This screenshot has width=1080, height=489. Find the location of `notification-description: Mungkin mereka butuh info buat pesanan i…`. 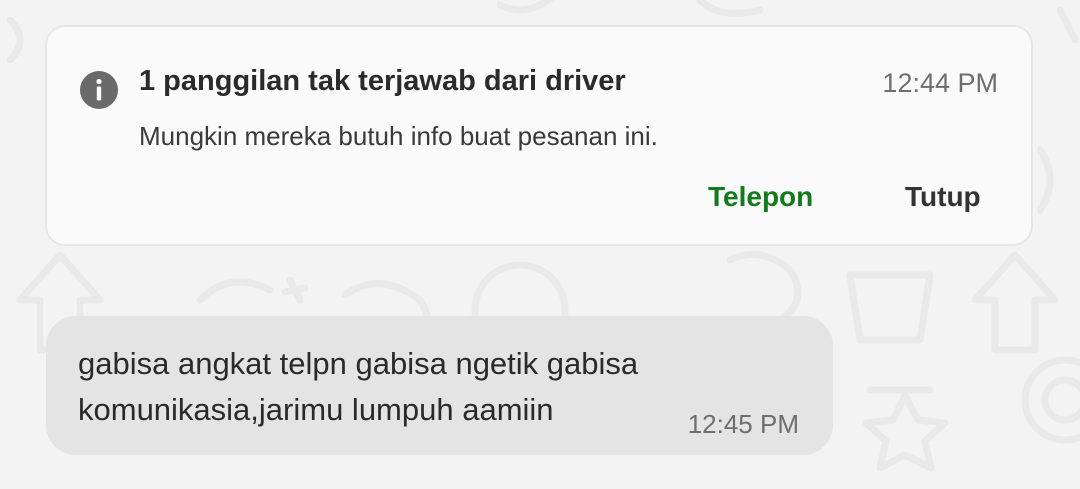

notification-description: Mungkin mereka butuh info buat pesanan i… is located at coordinates (398, 136).